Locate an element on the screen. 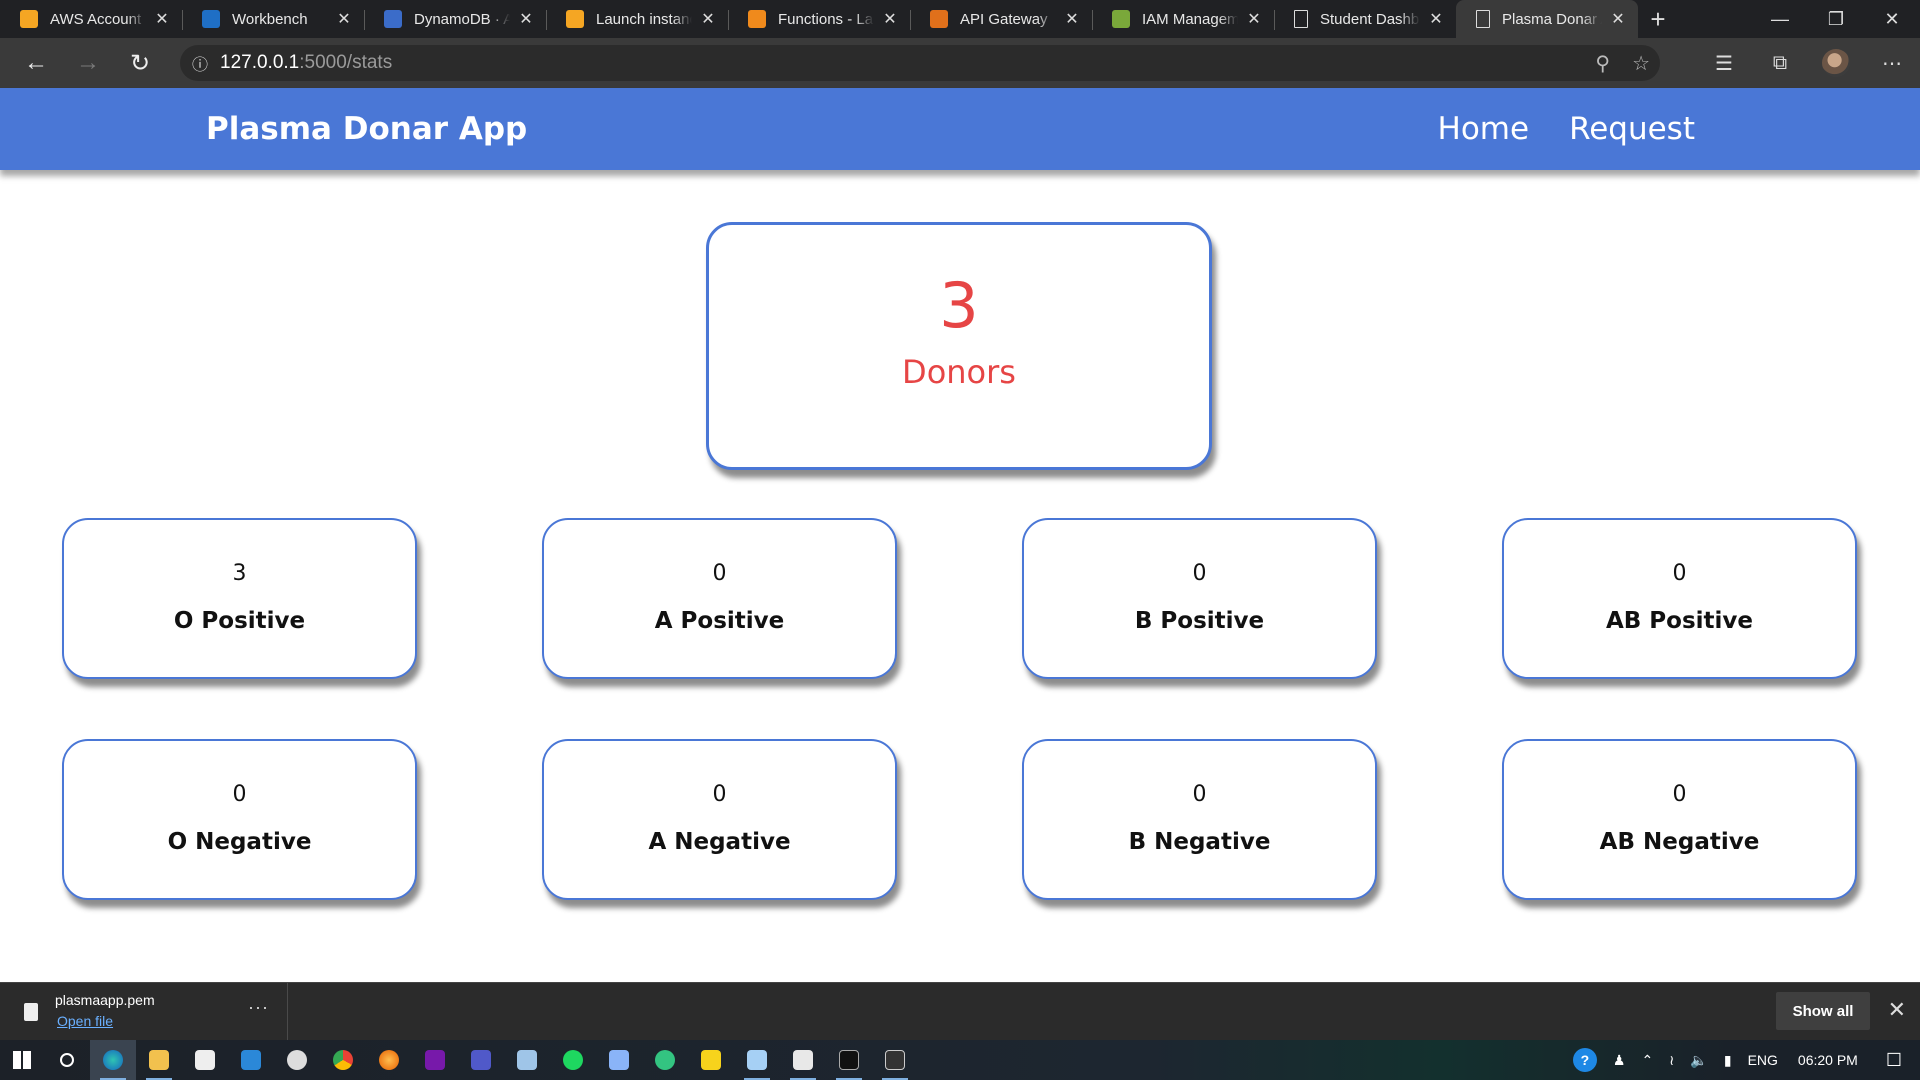 The height and width of the screenshot is (1080, 1920). virtualbox-icon is located at coordinates (527, 1060).